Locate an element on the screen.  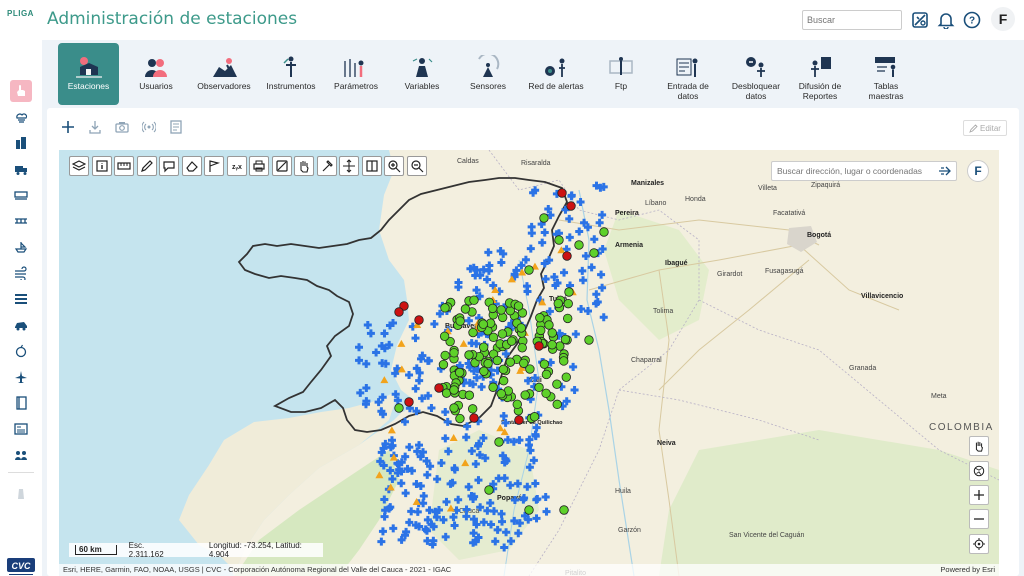
tools-tool is located at coordinates (326, 166).